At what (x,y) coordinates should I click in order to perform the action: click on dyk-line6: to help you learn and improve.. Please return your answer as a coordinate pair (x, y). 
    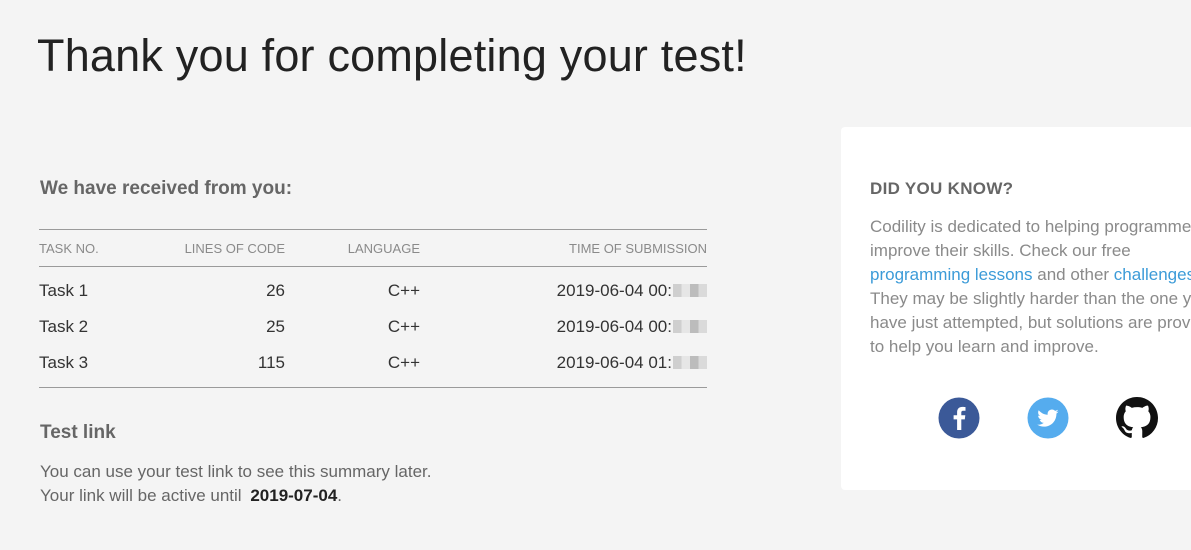
    Looking at the image, I should click on (984, 346).